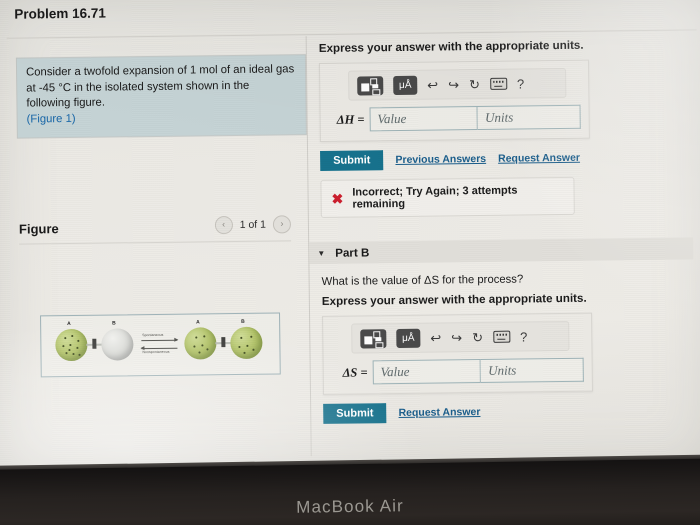 The image size is (700, 525). What do you see at coordinates (532, 370) in the screenshot?
I see `part-b-units-input: Units` at bounding box center [532, 370].